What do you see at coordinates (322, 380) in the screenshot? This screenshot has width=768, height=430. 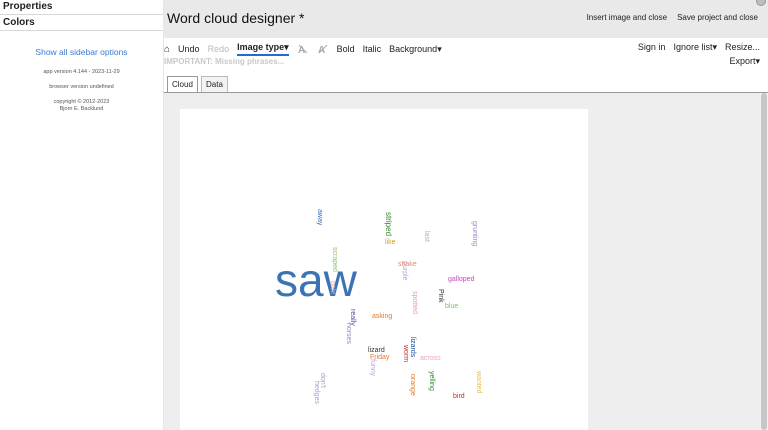 I see `cloud-word: don't` at bounding box center [322, 380].